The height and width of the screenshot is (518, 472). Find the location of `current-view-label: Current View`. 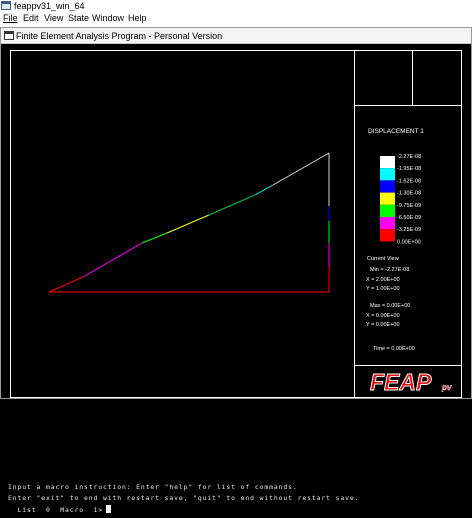

current-view-label: Current View is located at coordinates (383, 259).